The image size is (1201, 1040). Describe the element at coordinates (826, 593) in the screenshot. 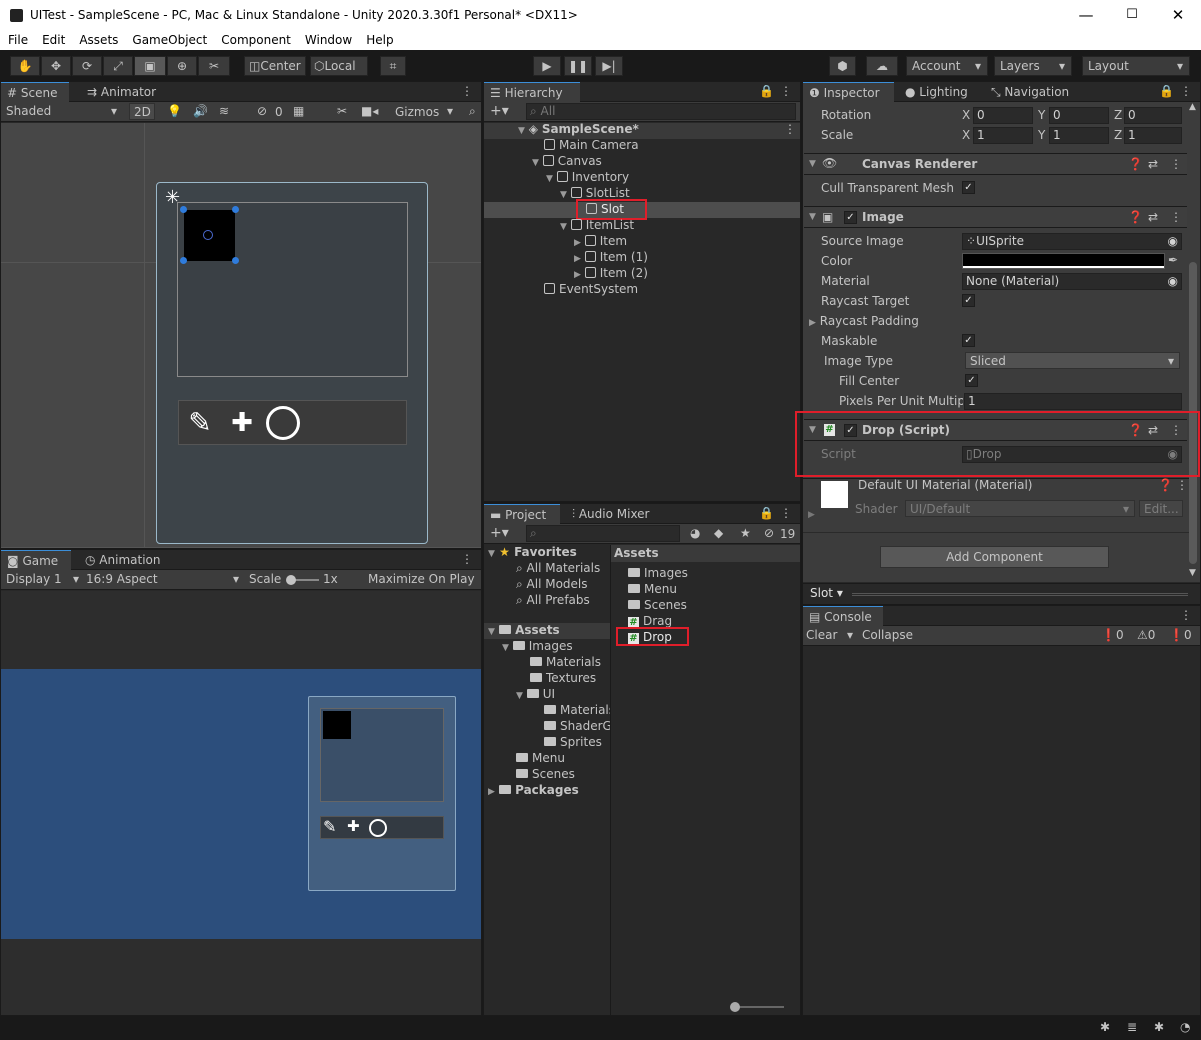

I see `preview-dropdown: Slot ▾` at that location.